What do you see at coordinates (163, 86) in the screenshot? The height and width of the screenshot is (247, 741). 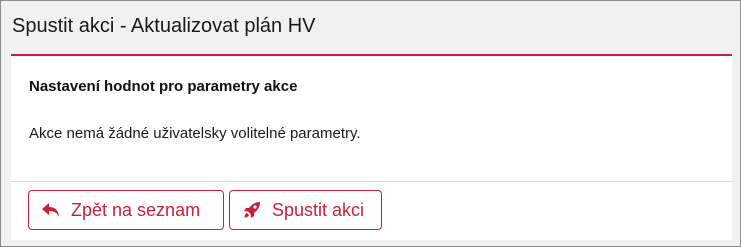 I see `parameters-heading: Nastavení hodnot pro parametry akce` at bounding box center [163, 86].